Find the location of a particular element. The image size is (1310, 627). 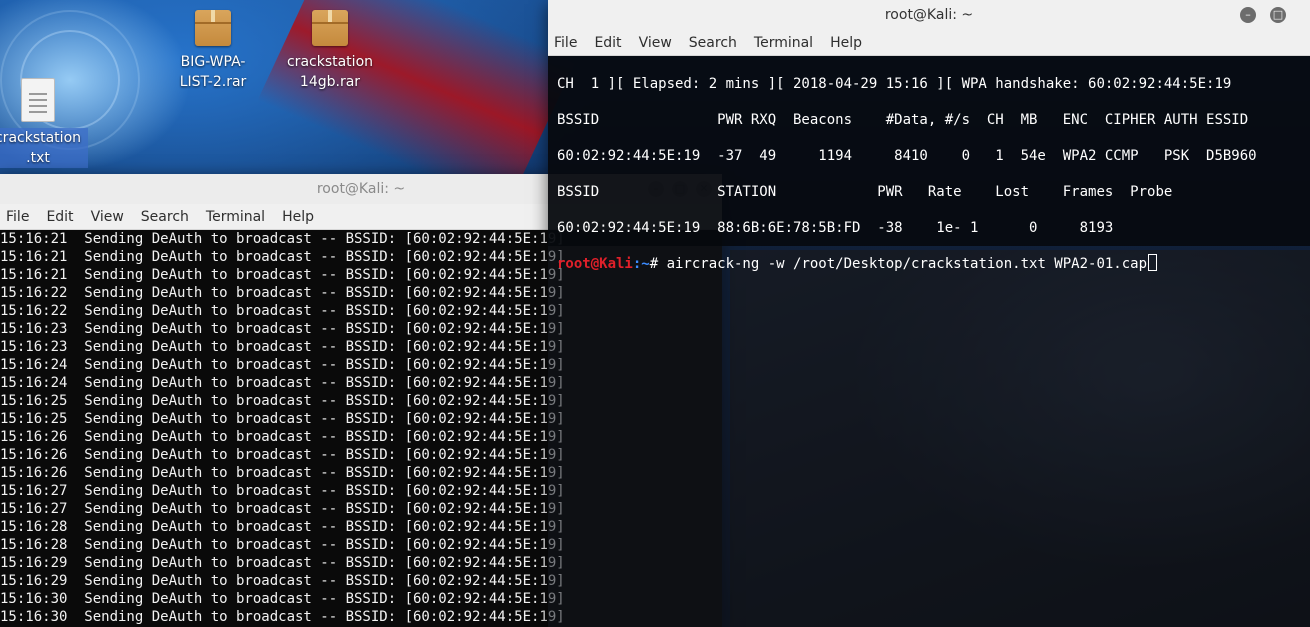

prompt-user: root@Kali is located at coordinates (595, 264).